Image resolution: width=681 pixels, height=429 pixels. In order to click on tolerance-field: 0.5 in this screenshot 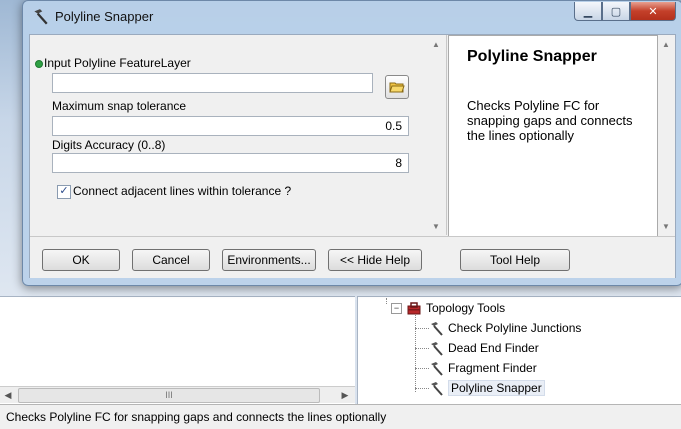, I will do `click(230, 126)`.